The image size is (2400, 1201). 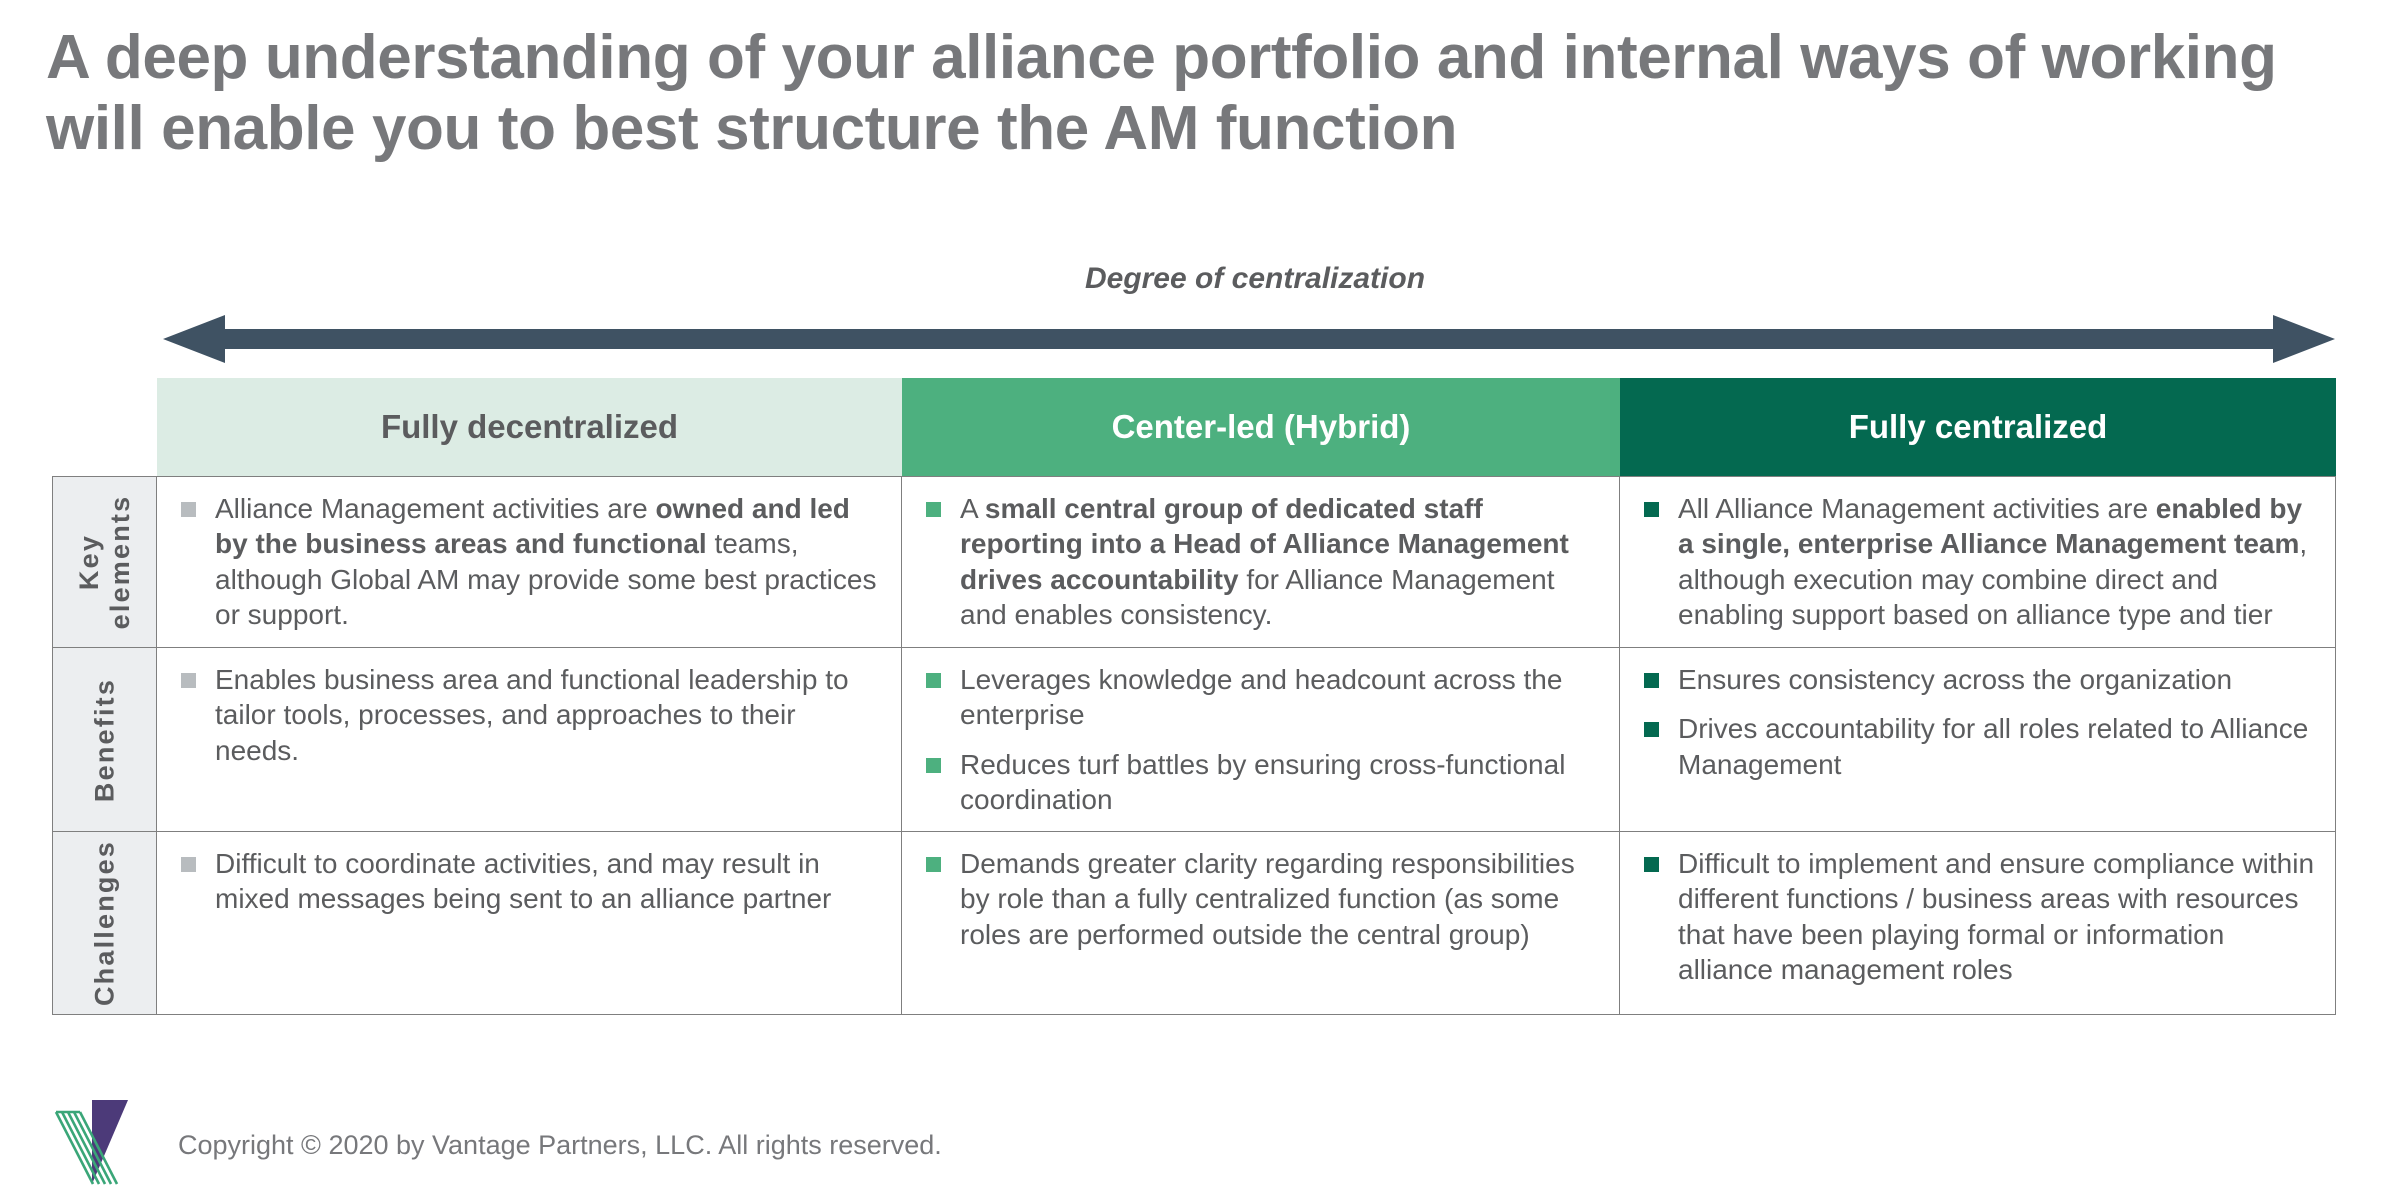 I want to click on row-label-benefits-text: Benefits, so click(x=103, y=739).